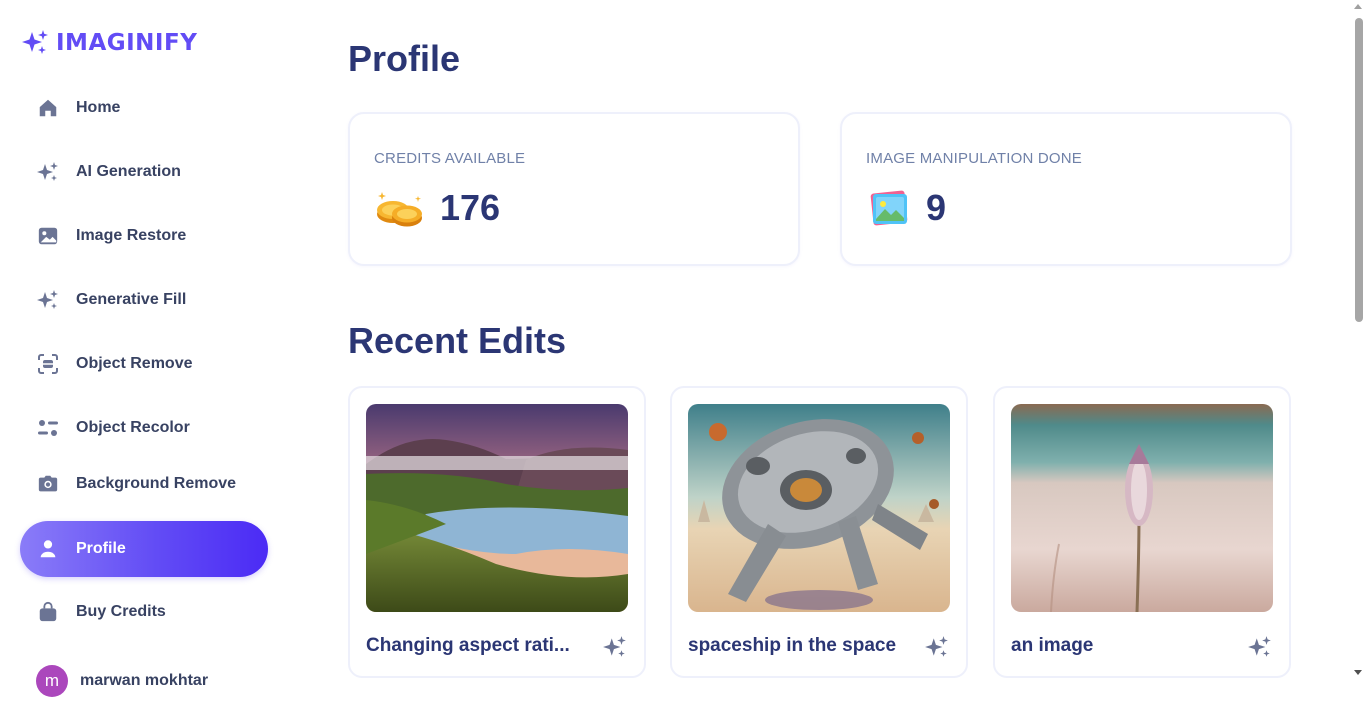  I want to click on sidebar-item-image-restore: Image Restore, so click(144, 236).